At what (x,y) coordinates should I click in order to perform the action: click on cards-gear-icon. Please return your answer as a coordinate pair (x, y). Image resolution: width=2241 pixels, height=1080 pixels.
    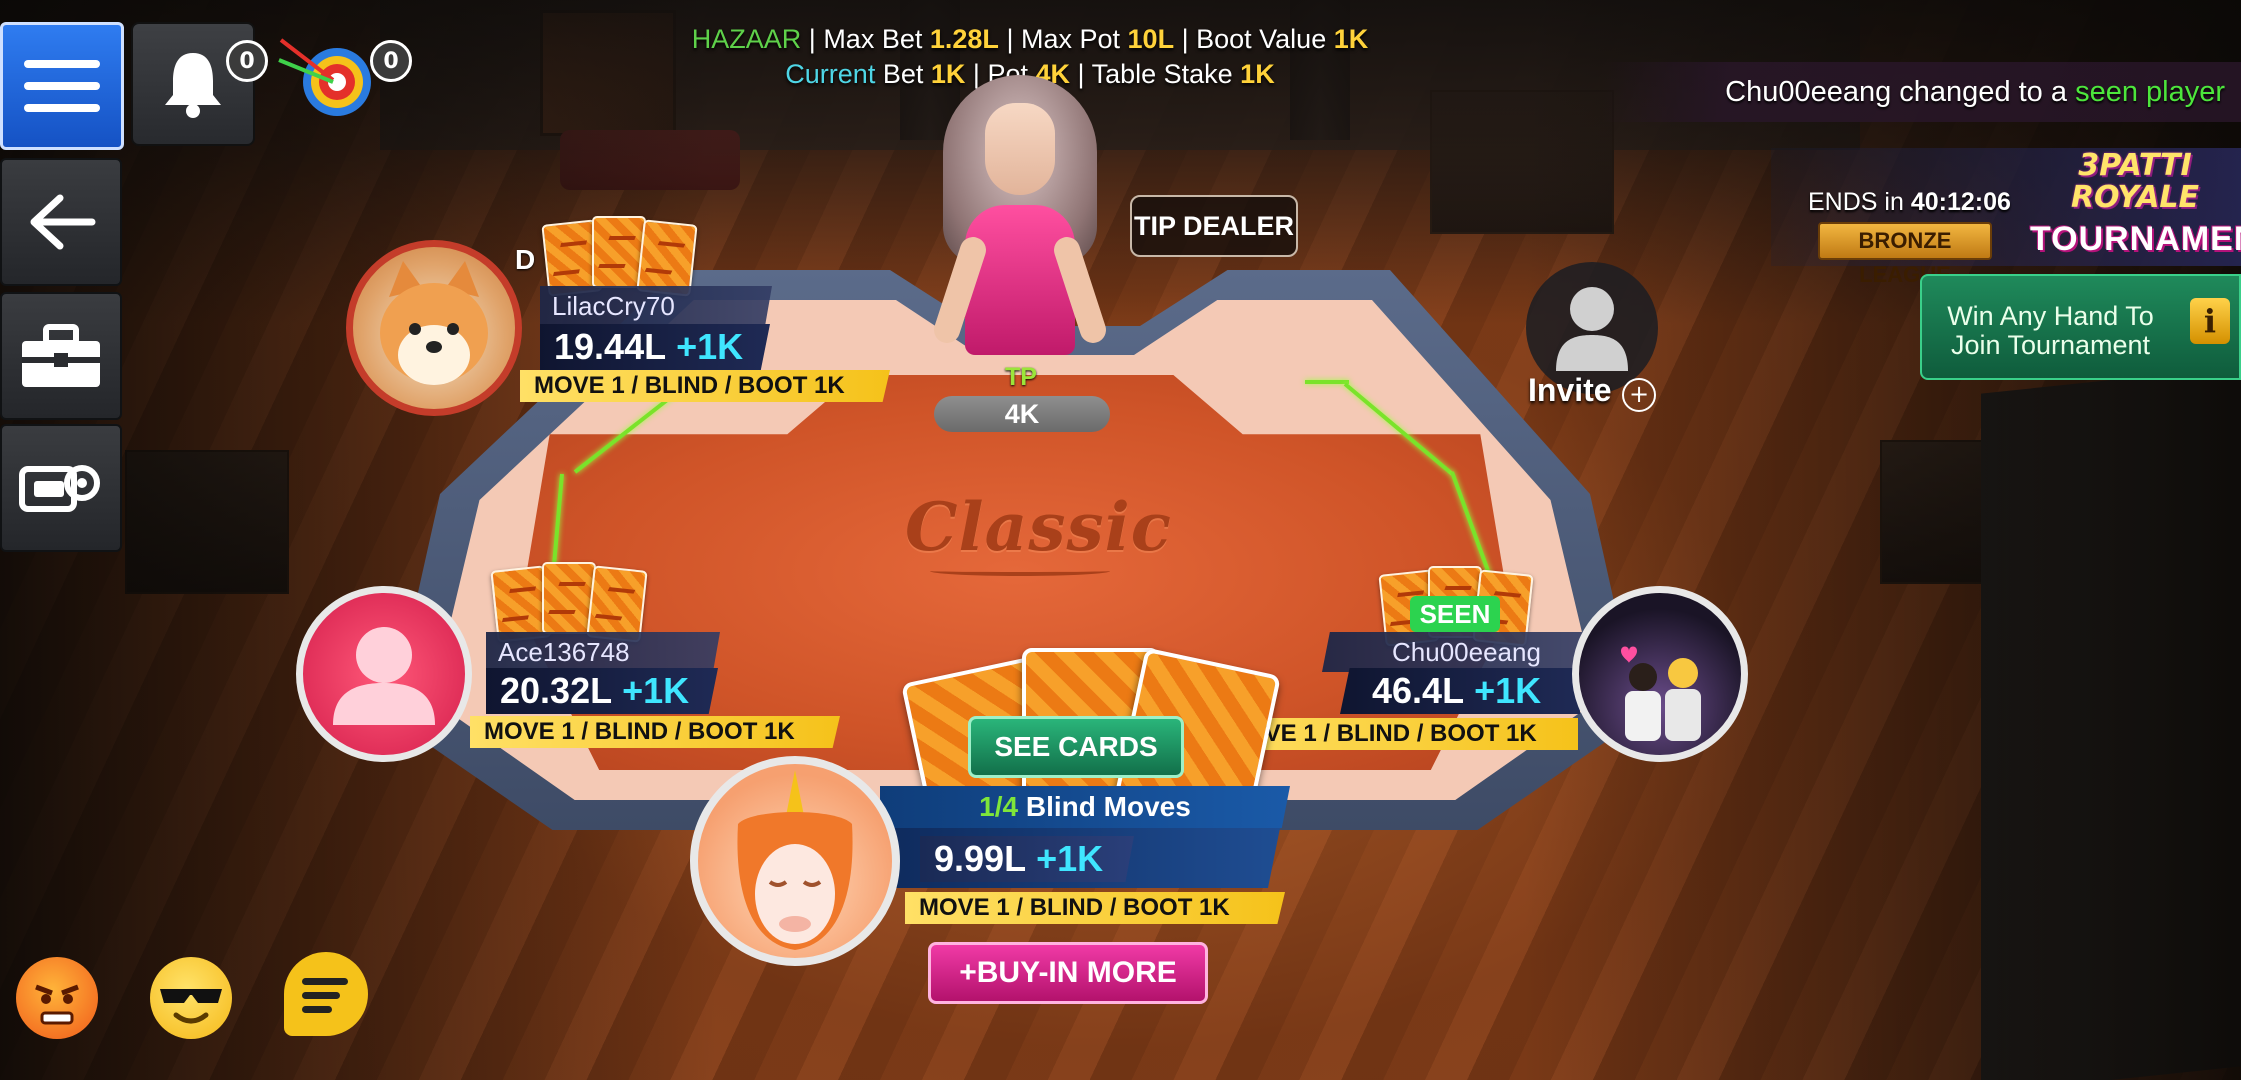
    Looking at the image, I should click on (59, 488).